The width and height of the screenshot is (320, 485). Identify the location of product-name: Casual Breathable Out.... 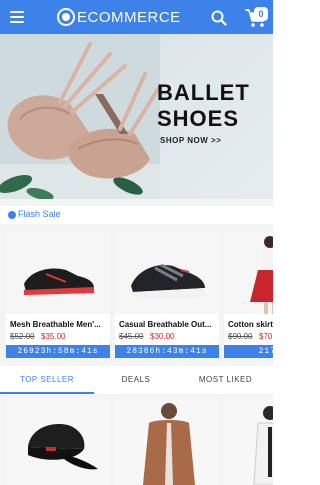
(165, 324).